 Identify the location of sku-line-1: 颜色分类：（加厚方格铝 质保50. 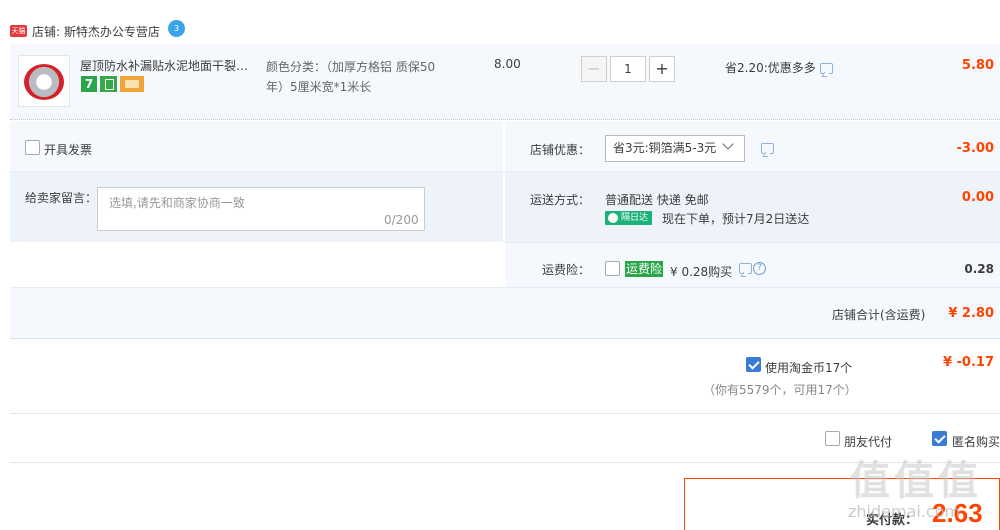
(351, 67).